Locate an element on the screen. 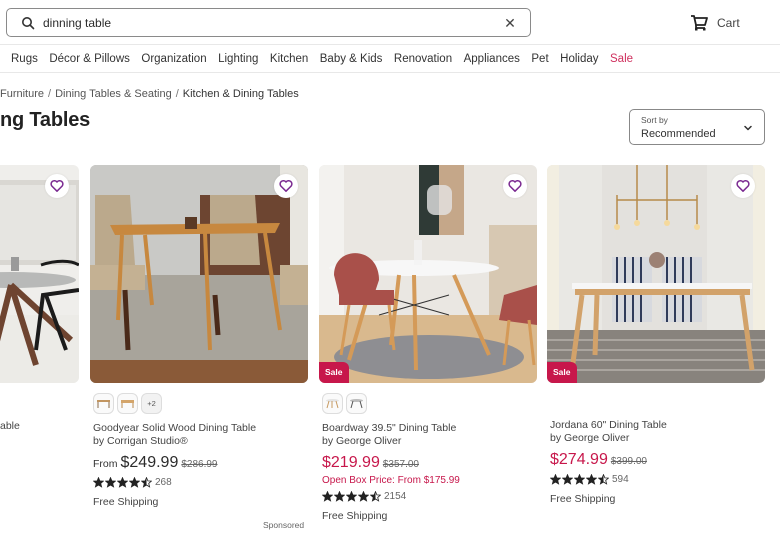 Image resolution: width=780 pixels, height=546 pixels. price-row: From $249.99 $286.99 is located at coordinates (200, 463).